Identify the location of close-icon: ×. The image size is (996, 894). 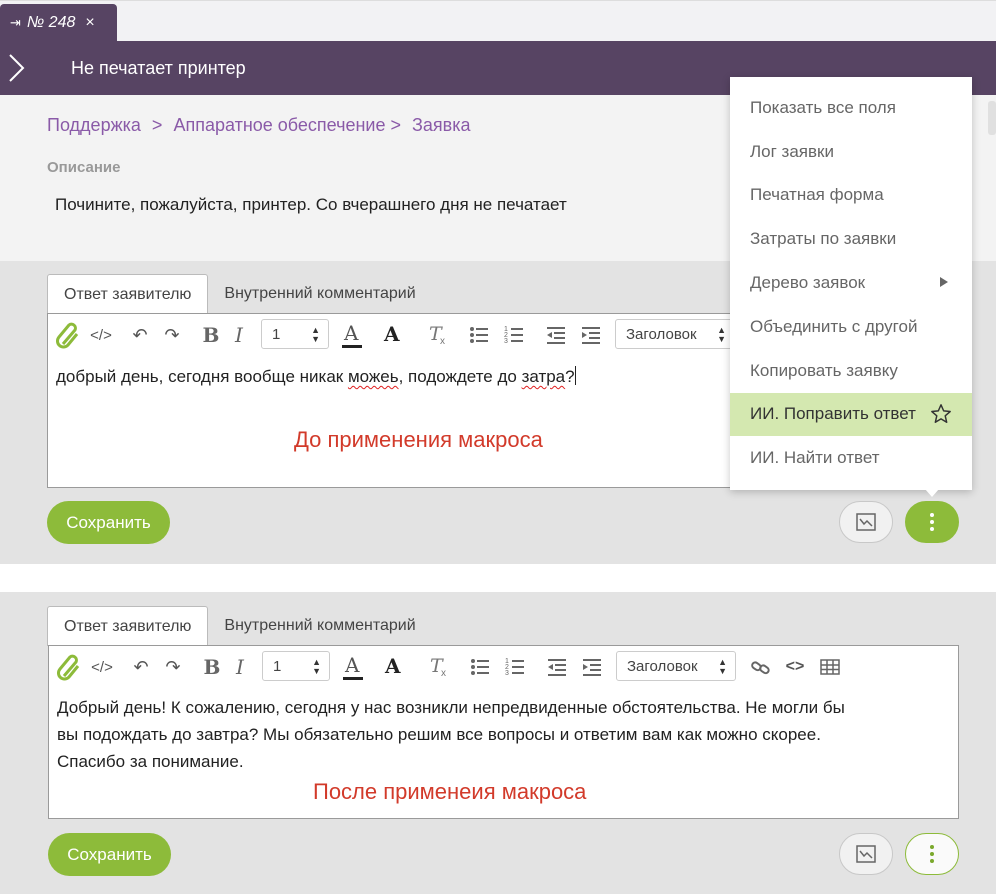
(89, 23).